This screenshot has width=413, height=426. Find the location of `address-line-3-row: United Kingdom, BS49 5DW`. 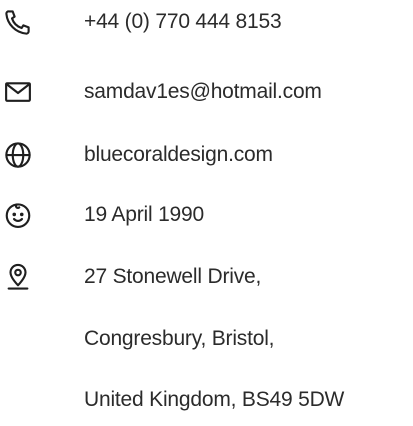

address-line-3-row: United Kingdom, BS49 5DW is located at coordinates (206, 400).